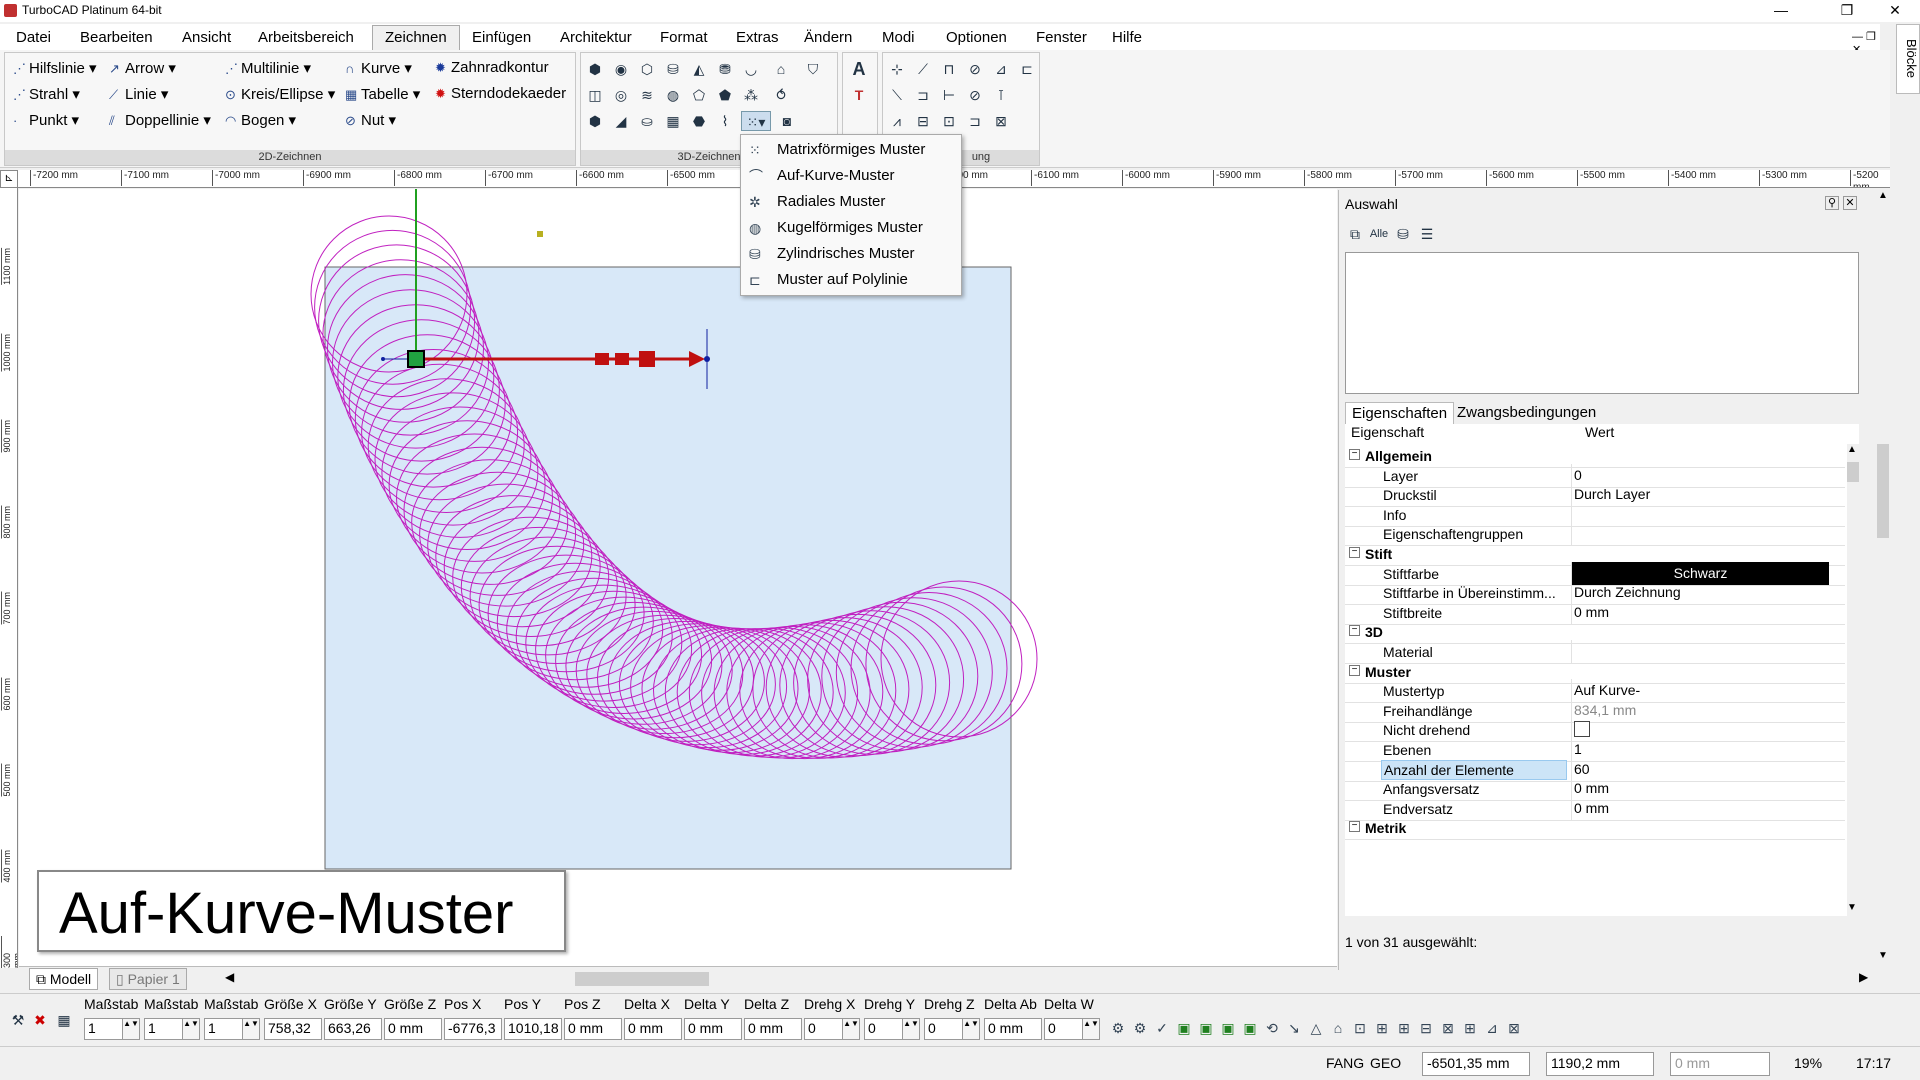 The height and width of the screenshot is (1080, 1920). Describe the element at coordinates (533, 1029) in the screenshot. I see `coord-input: 1010,18` at that location.